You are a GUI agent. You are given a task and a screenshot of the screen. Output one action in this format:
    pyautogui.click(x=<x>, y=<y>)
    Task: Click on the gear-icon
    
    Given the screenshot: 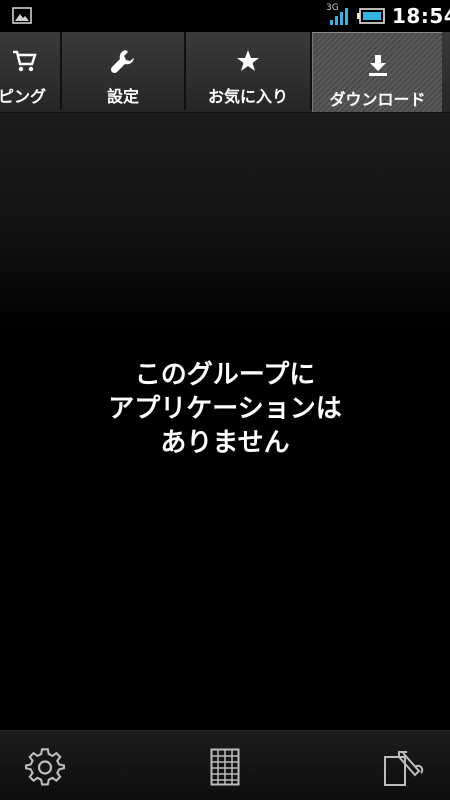 What is the action you would take?
    pyautogui.click(x=45, y=767)
    